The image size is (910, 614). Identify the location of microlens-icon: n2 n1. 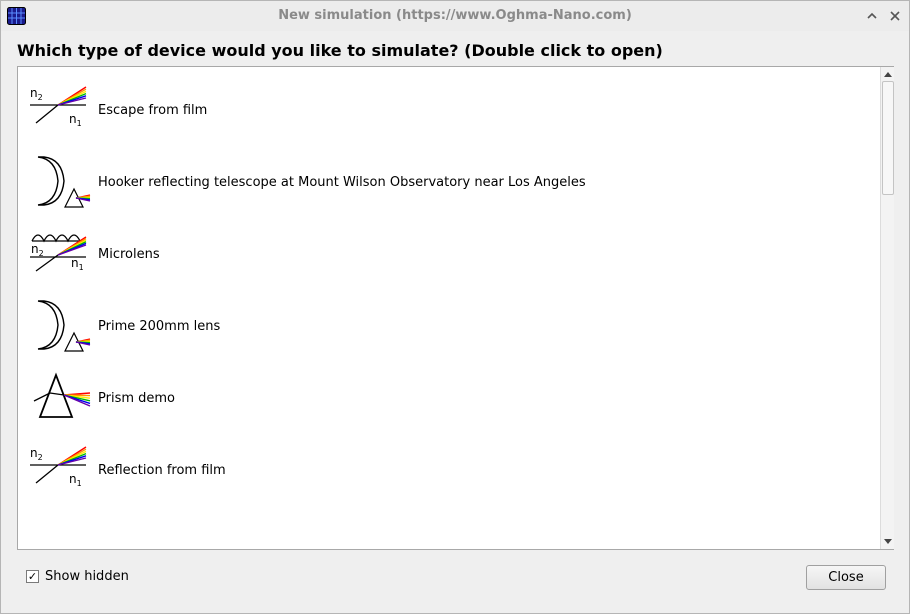
(58, 253).